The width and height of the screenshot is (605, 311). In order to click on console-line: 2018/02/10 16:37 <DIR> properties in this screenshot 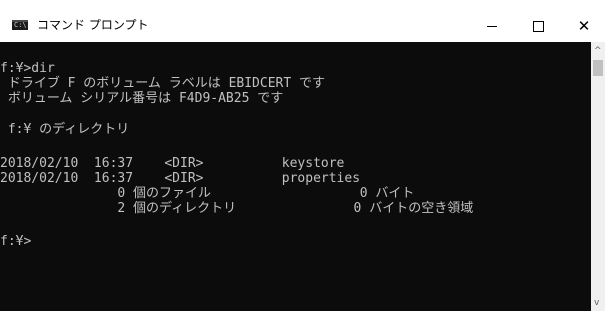, I will do `click(180, 178)`.